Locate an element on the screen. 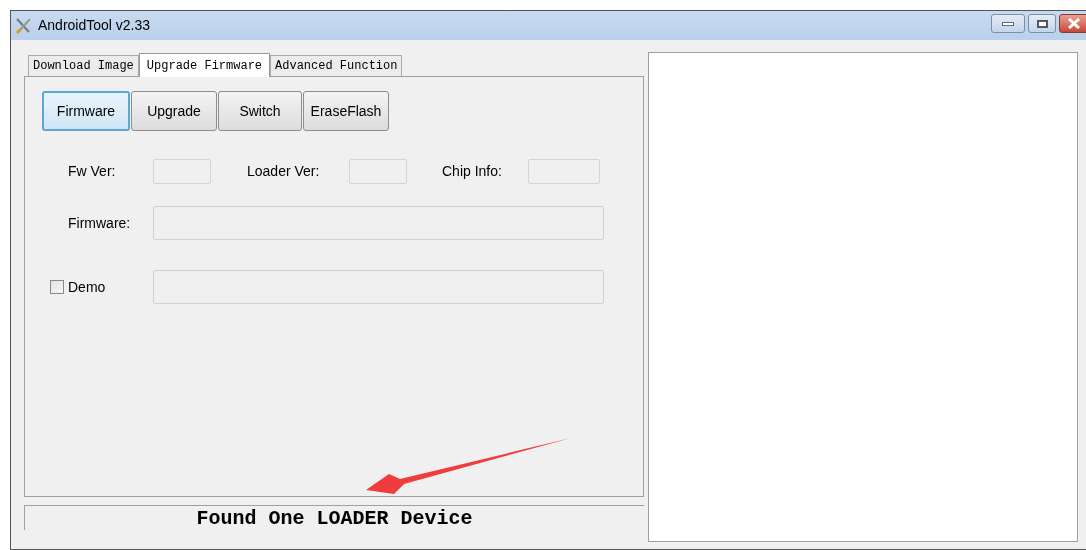 This screenshot has height=550, width=1086. field-label: Chip Info: is located at coordinates (472, 171).